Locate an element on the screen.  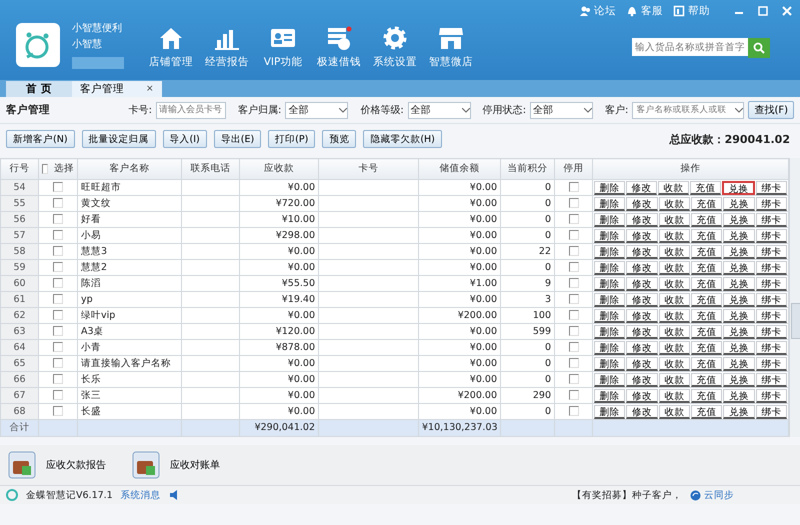
dropdown: 全部 is located at coordinates (439, 110).